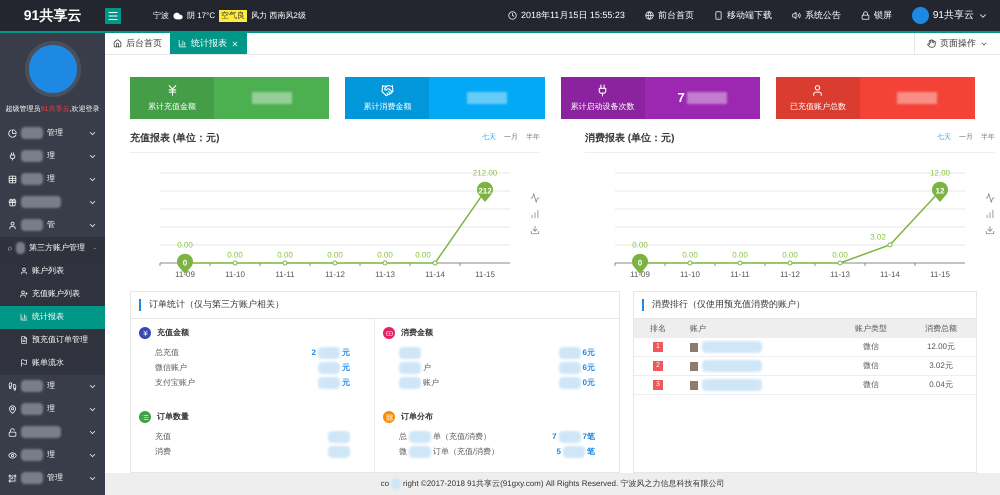 This screenshot has width=1000, height=495. What do you see at coordinates (871, 347) in the screenshot?
I see `table-cell-text: 微信` at bounding box center [871, 347].